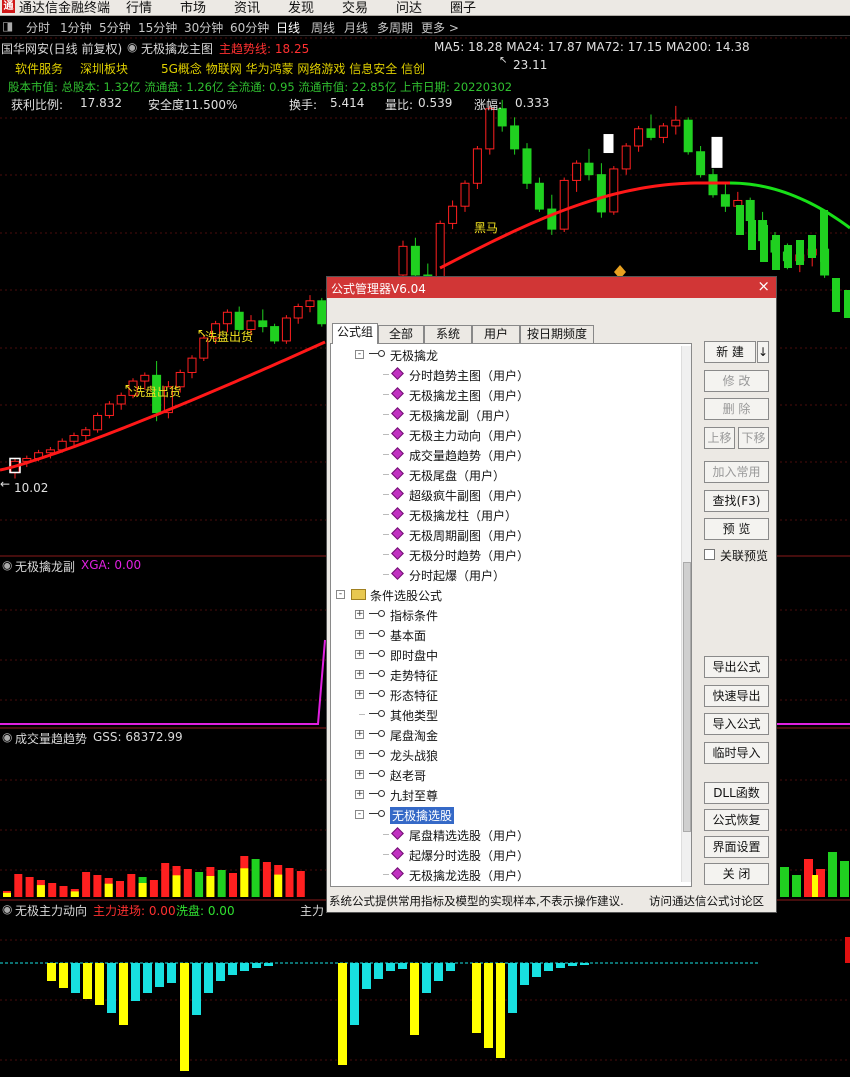 This screenshot has height=1077, width=850. What do you see at coordinates (193, 7) in the screenshot?
I see `menu-item-shichang: 市场` at bounding box center [193, 7].